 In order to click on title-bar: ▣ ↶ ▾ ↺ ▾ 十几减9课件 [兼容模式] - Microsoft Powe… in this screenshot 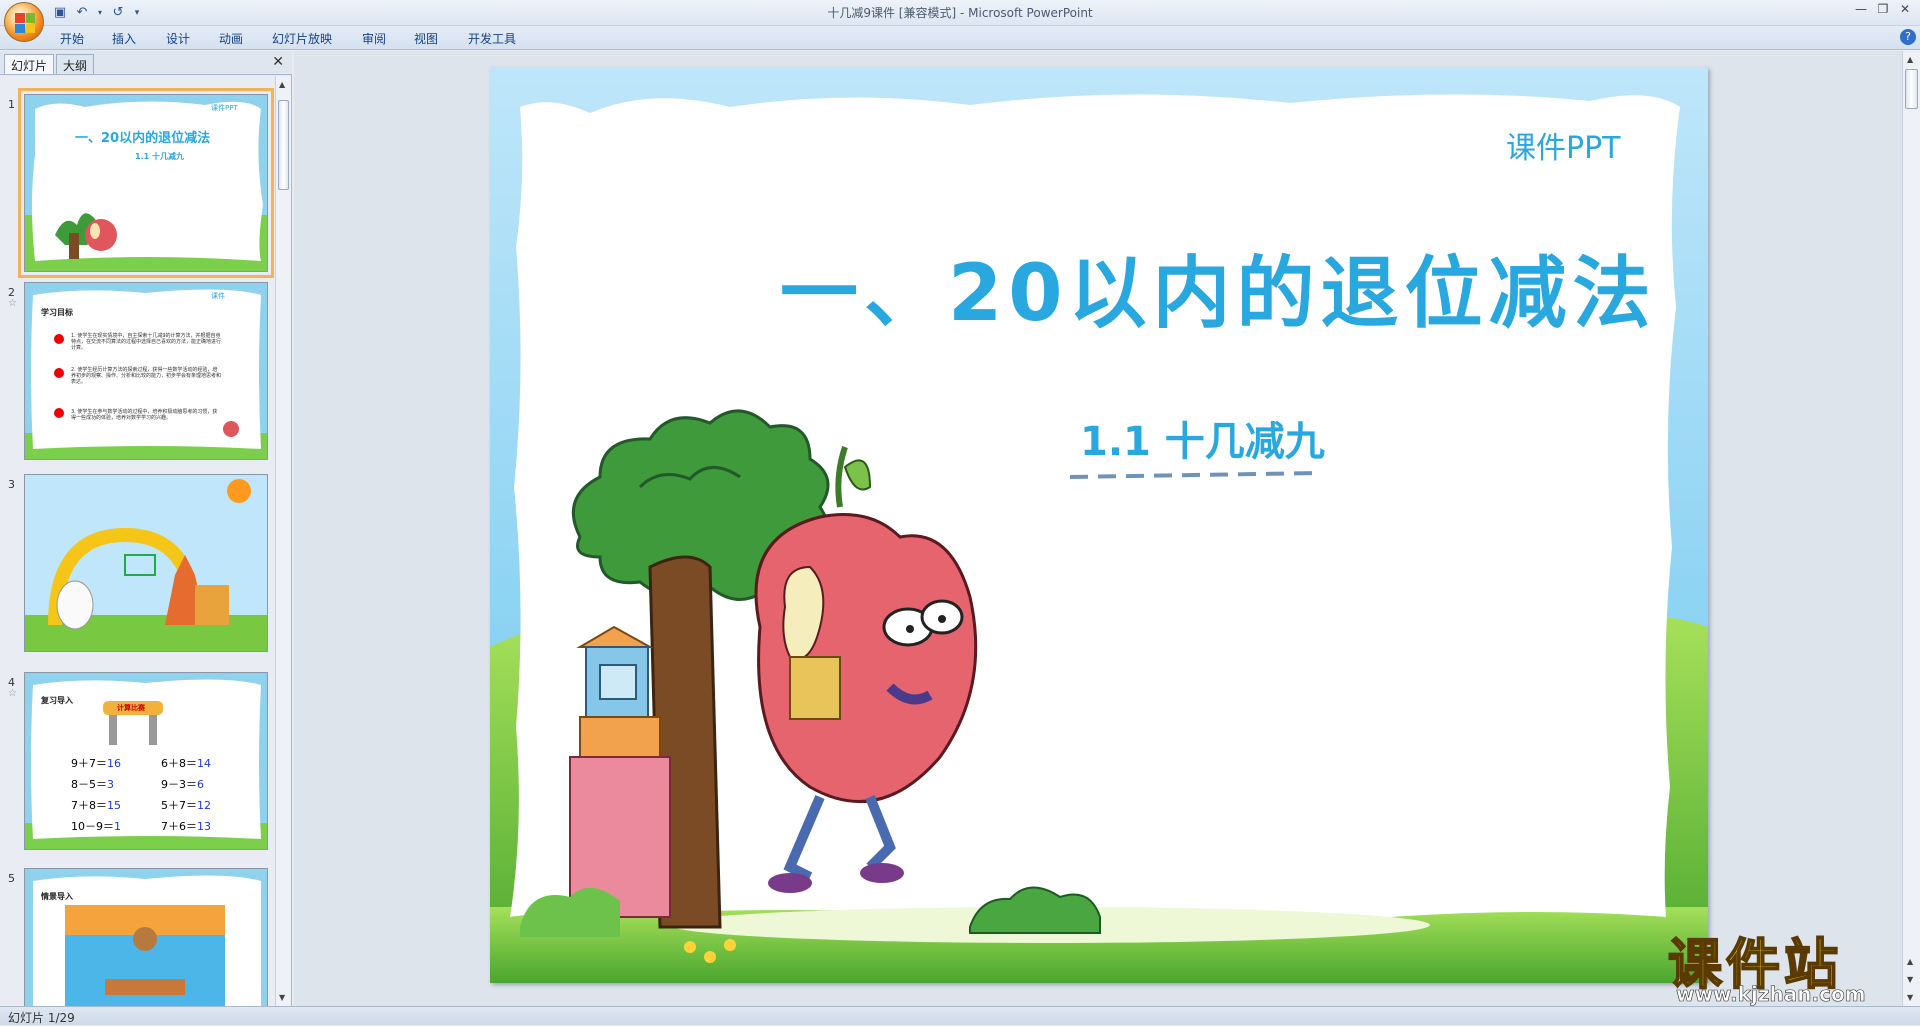, I will do `click(960, 21)`.